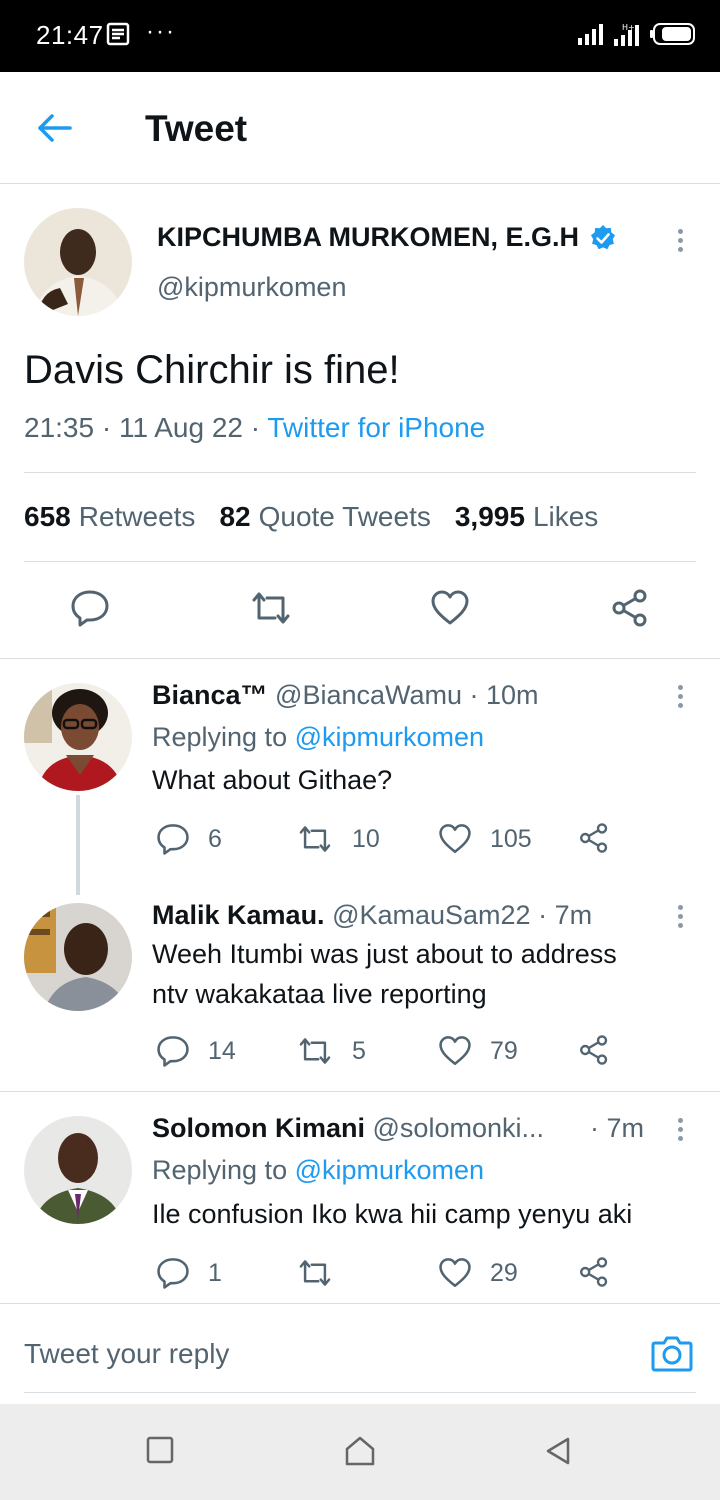  Describe the element at coordinates (366, 838) in the screenshot. I see `retweet-count: 10` at that location.